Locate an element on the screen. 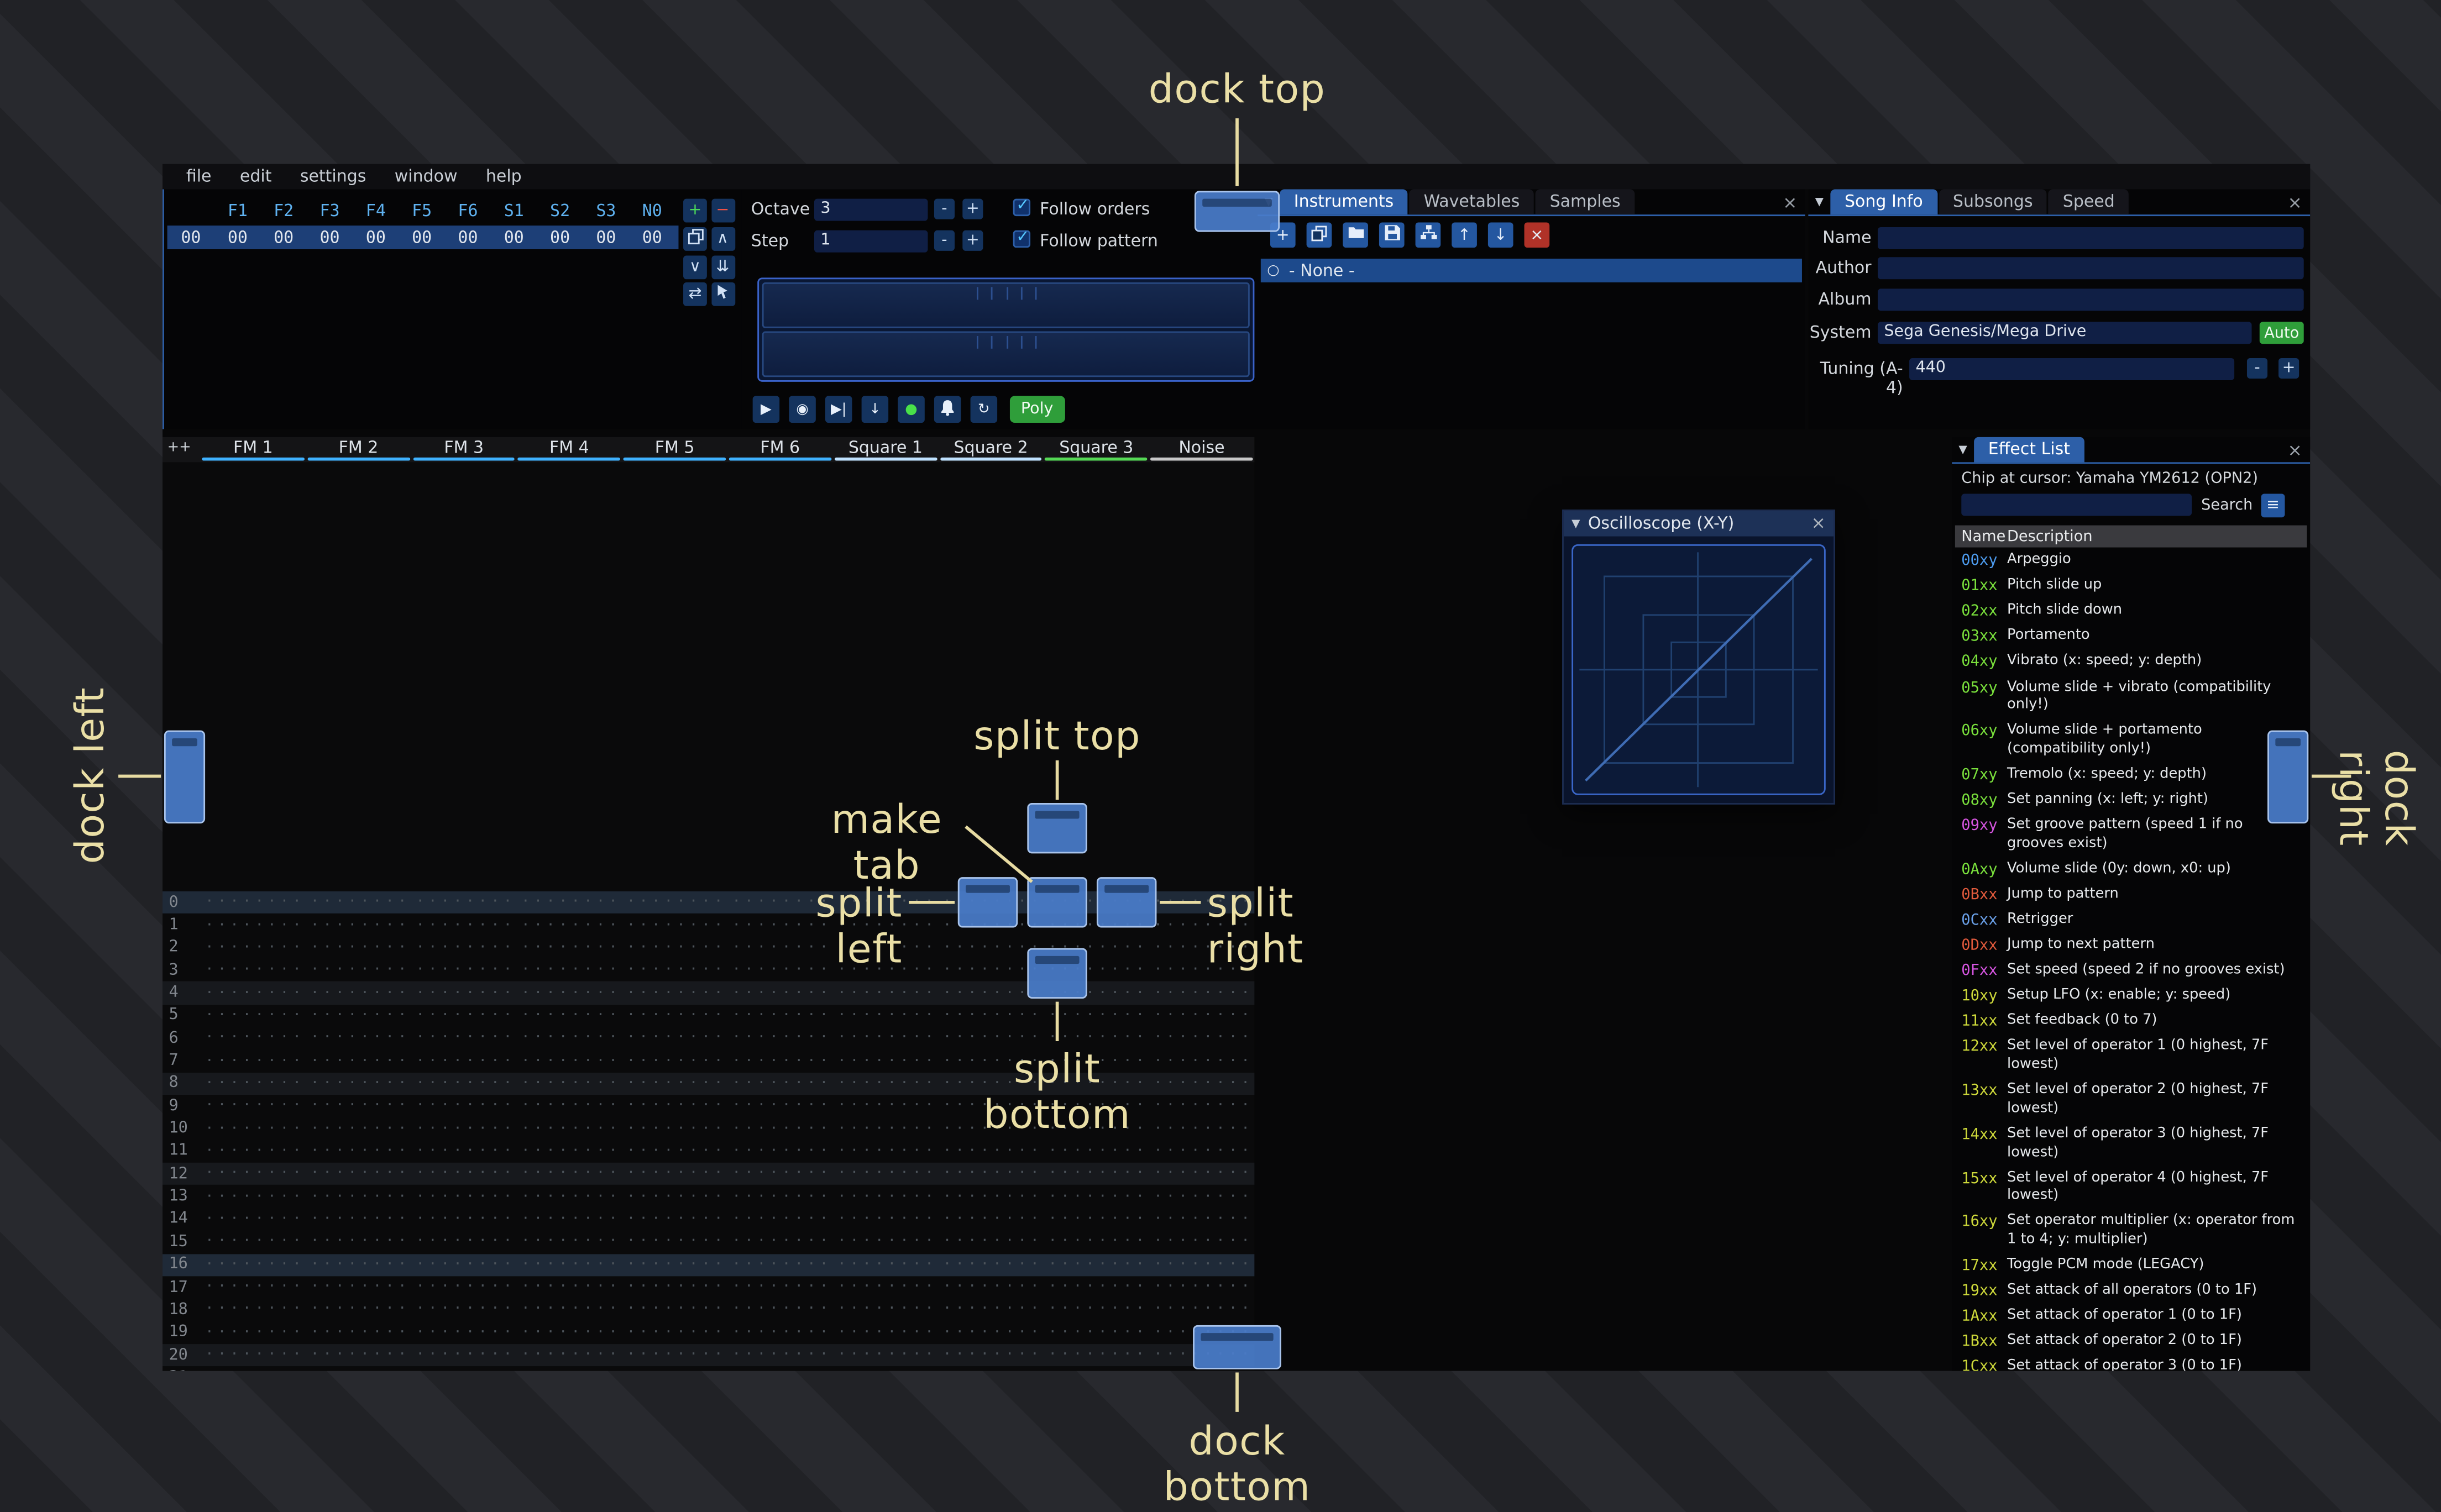 The image size is (2441, 1512). move-instrument-down-button: ↓ is located at coordinates (1500, 235).